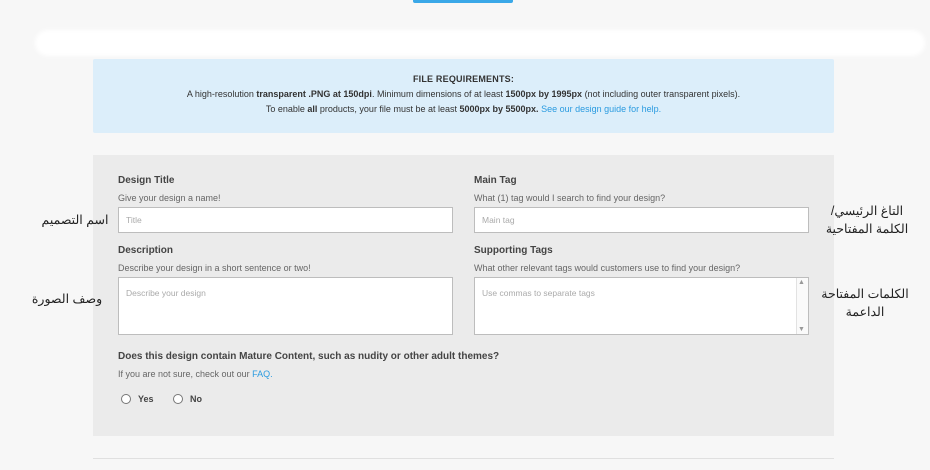  What do you see at coordinates (463, 1) in the screenshot?
I see `top-button-edge` at bounding box center [463, 1].